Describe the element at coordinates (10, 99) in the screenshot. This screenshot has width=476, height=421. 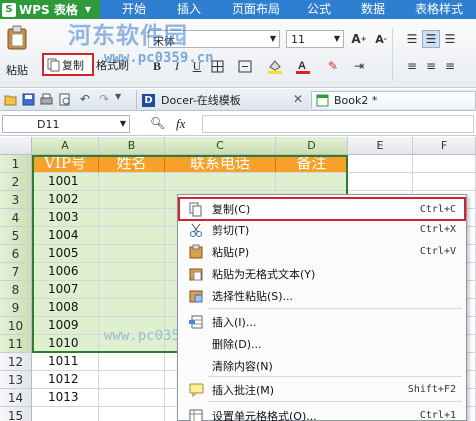
I see `folder-open-icon` at that location.